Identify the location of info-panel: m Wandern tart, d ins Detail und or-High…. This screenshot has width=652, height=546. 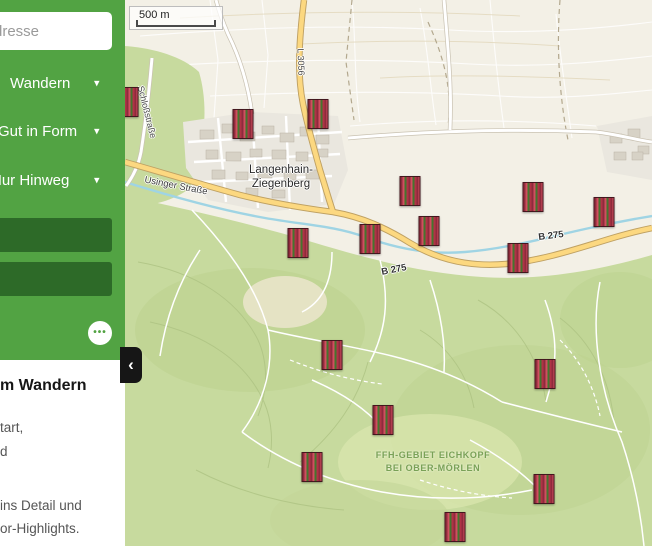
(62, 453).